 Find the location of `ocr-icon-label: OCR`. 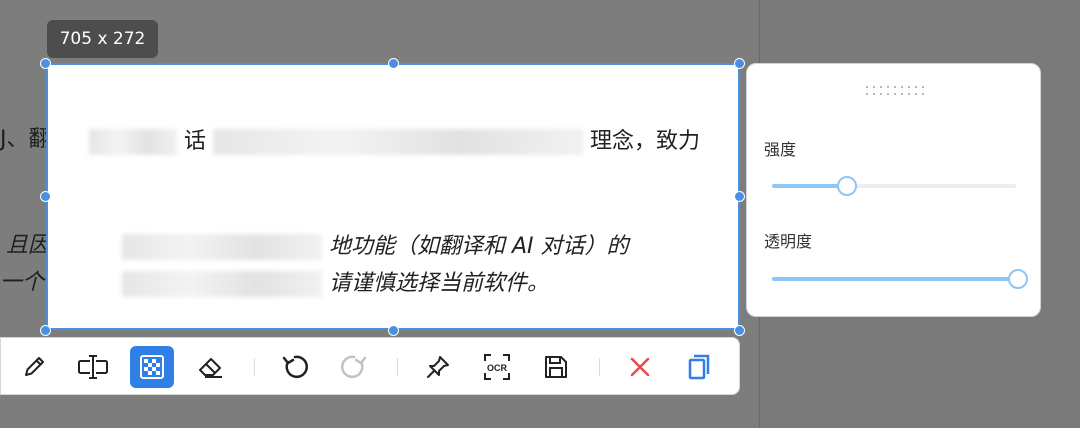

ocr-icon-label: OCR is located at coordinates (497, 368).